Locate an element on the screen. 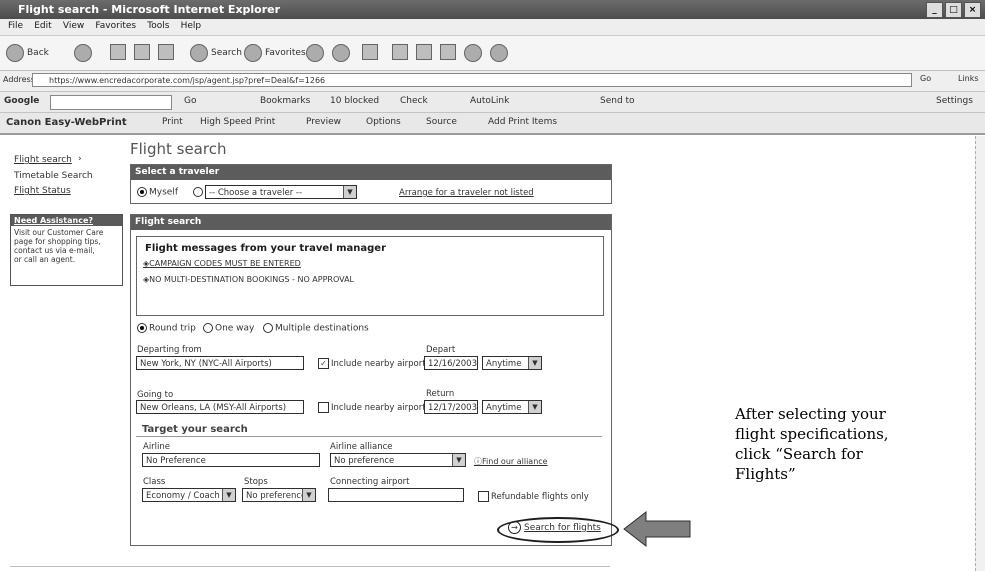  messenger-button is located at coordinates (473, 53).